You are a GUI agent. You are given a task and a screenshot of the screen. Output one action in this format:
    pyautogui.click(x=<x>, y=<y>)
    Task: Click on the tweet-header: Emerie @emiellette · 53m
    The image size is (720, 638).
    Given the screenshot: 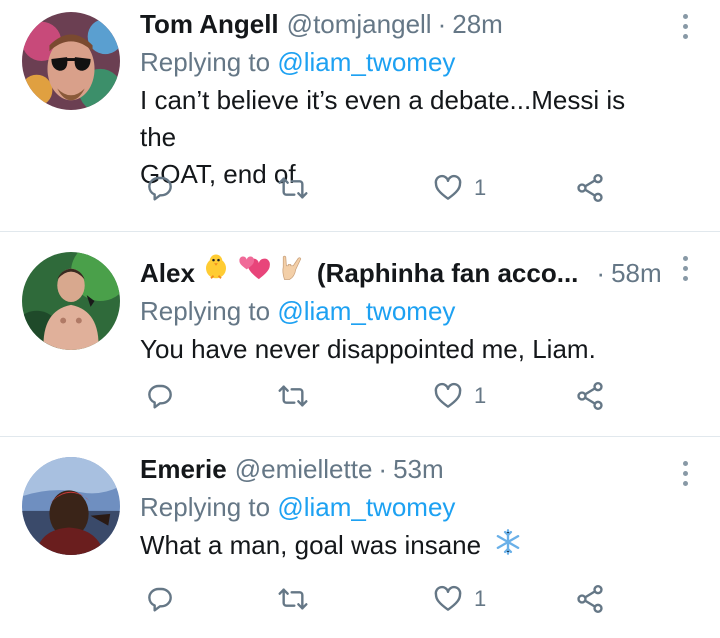 What is the action you would take?
    pyautogui.click(x=400, y=469)
    